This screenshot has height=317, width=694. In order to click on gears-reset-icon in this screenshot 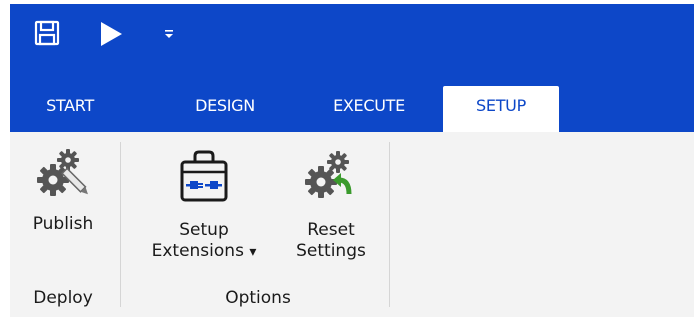, I will do `click(328, 174)`.